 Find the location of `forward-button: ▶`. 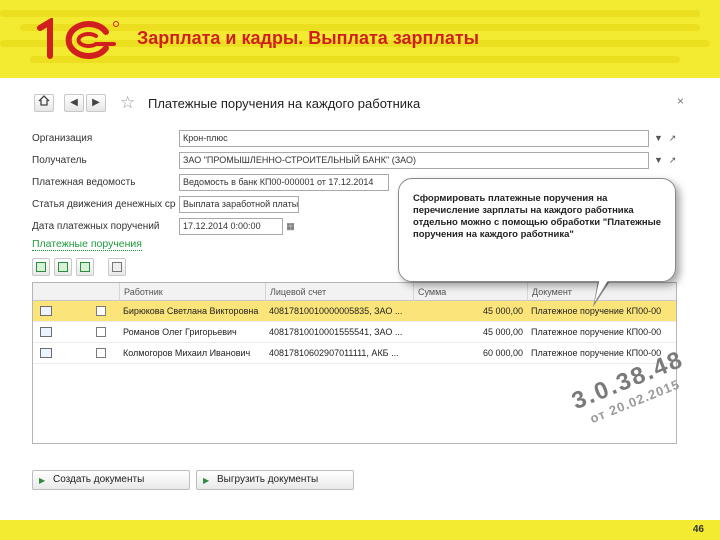

forward-button: ▶ is located at coordinates (96, 103).